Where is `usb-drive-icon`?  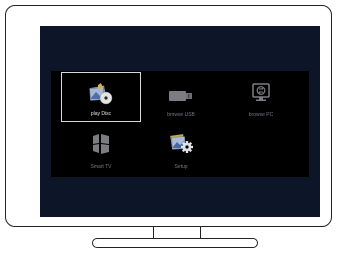 usb-drive-icon is located at coordinates (180, 96).